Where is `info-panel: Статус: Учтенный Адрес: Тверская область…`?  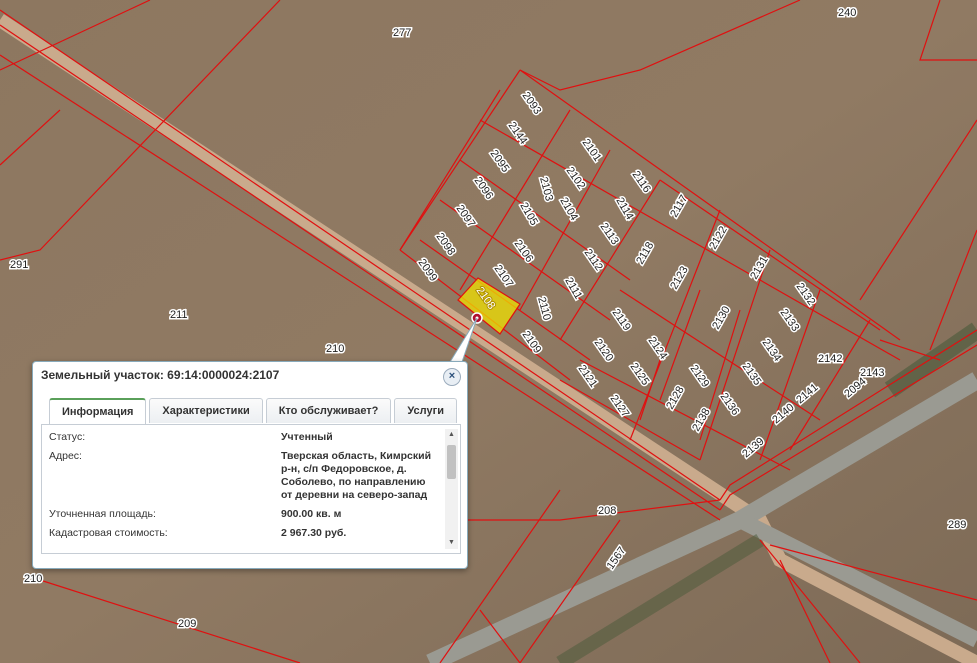
info-panel: Статус: Учтенный Адрес: Тверская область… is located at coordinates (251, 489).